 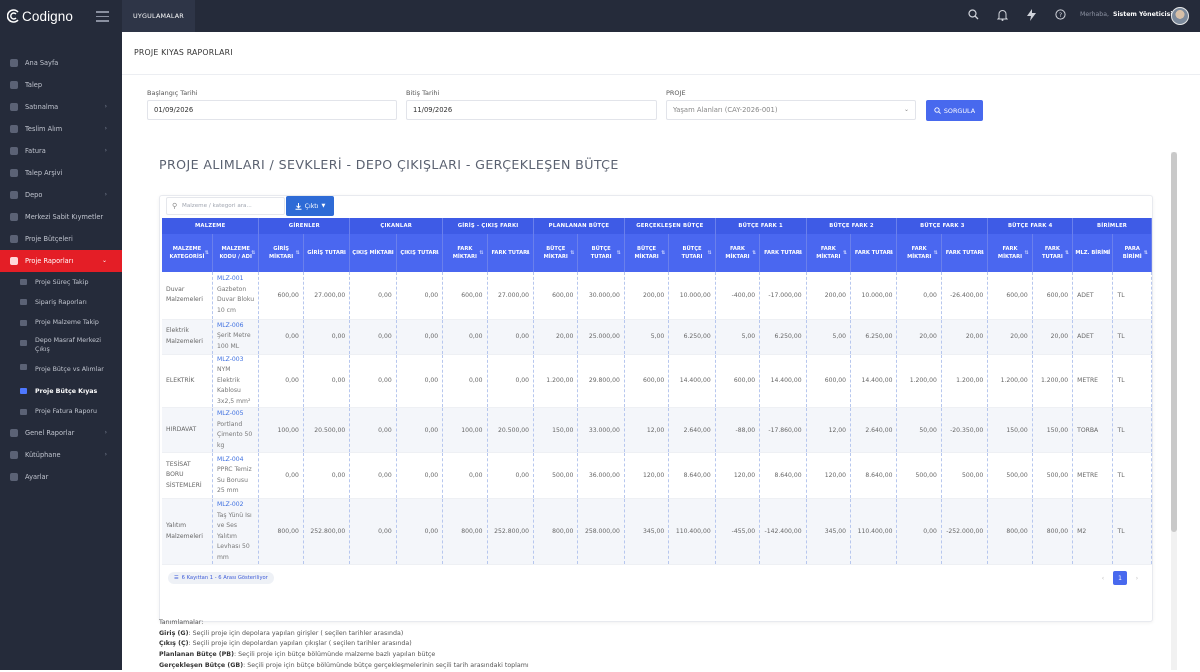 I want to click on query-button: SORGULA, so click(x=954, y=110).